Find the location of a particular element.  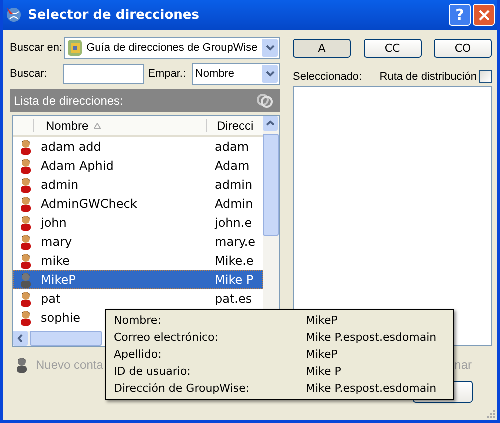

address-cell-text: pat.es is located at coordinates (234, 299).